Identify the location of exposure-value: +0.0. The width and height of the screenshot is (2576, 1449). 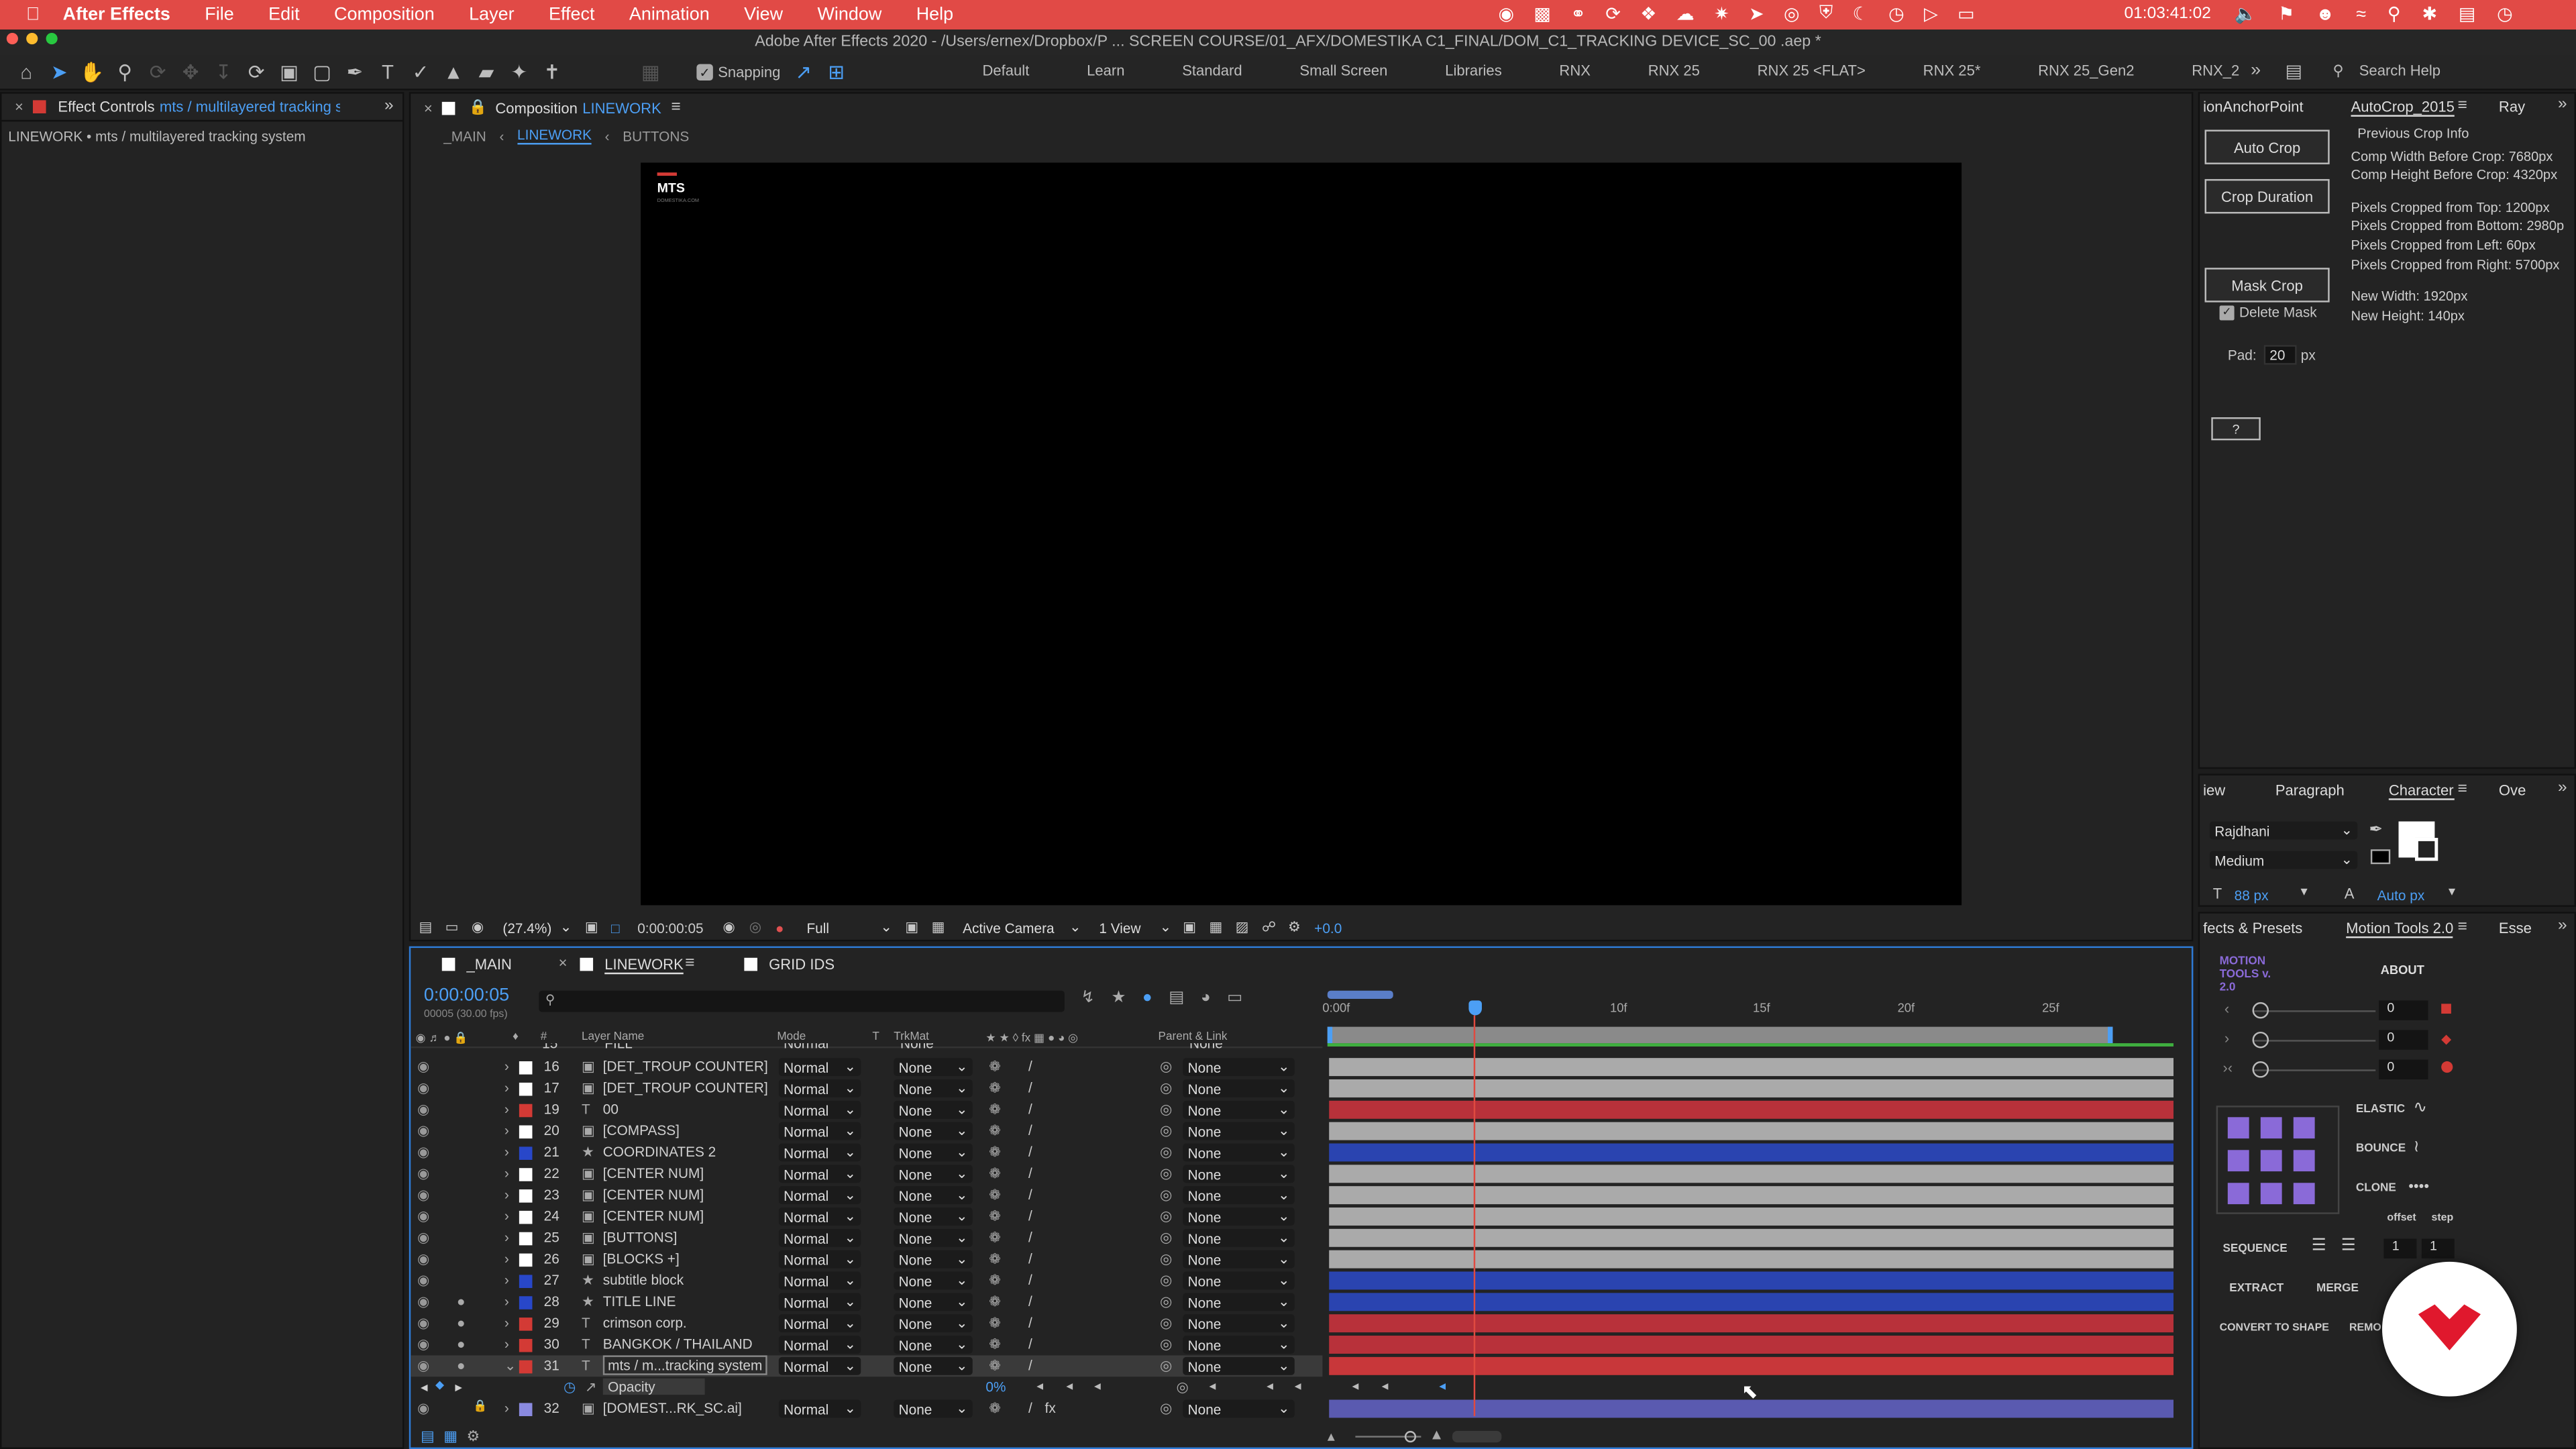
(1328, 927).